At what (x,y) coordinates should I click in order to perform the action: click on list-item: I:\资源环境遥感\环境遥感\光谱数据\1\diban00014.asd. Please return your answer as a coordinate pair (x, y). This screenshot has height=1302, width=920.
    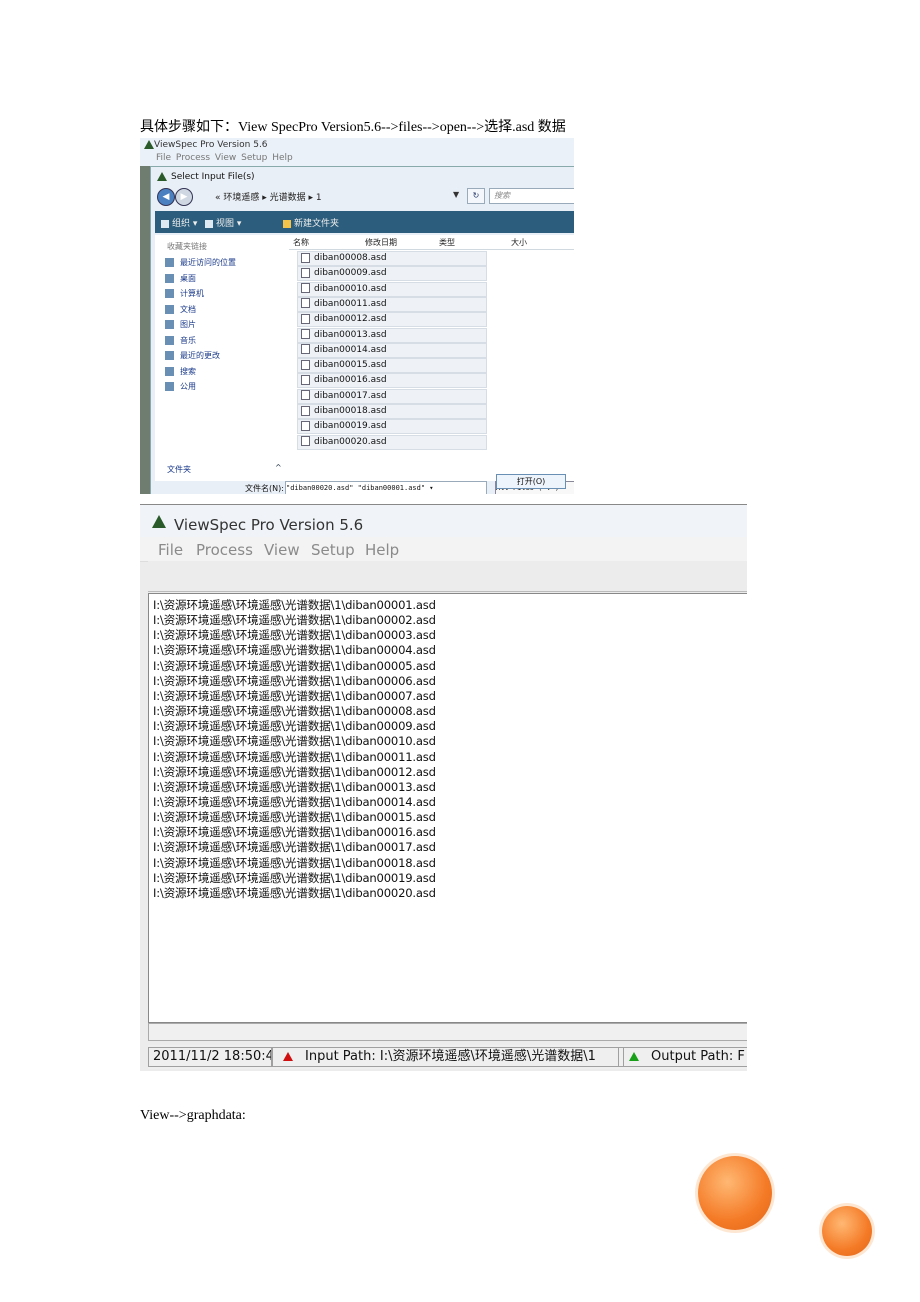
    Looking at the image, I should click on (294, 802).